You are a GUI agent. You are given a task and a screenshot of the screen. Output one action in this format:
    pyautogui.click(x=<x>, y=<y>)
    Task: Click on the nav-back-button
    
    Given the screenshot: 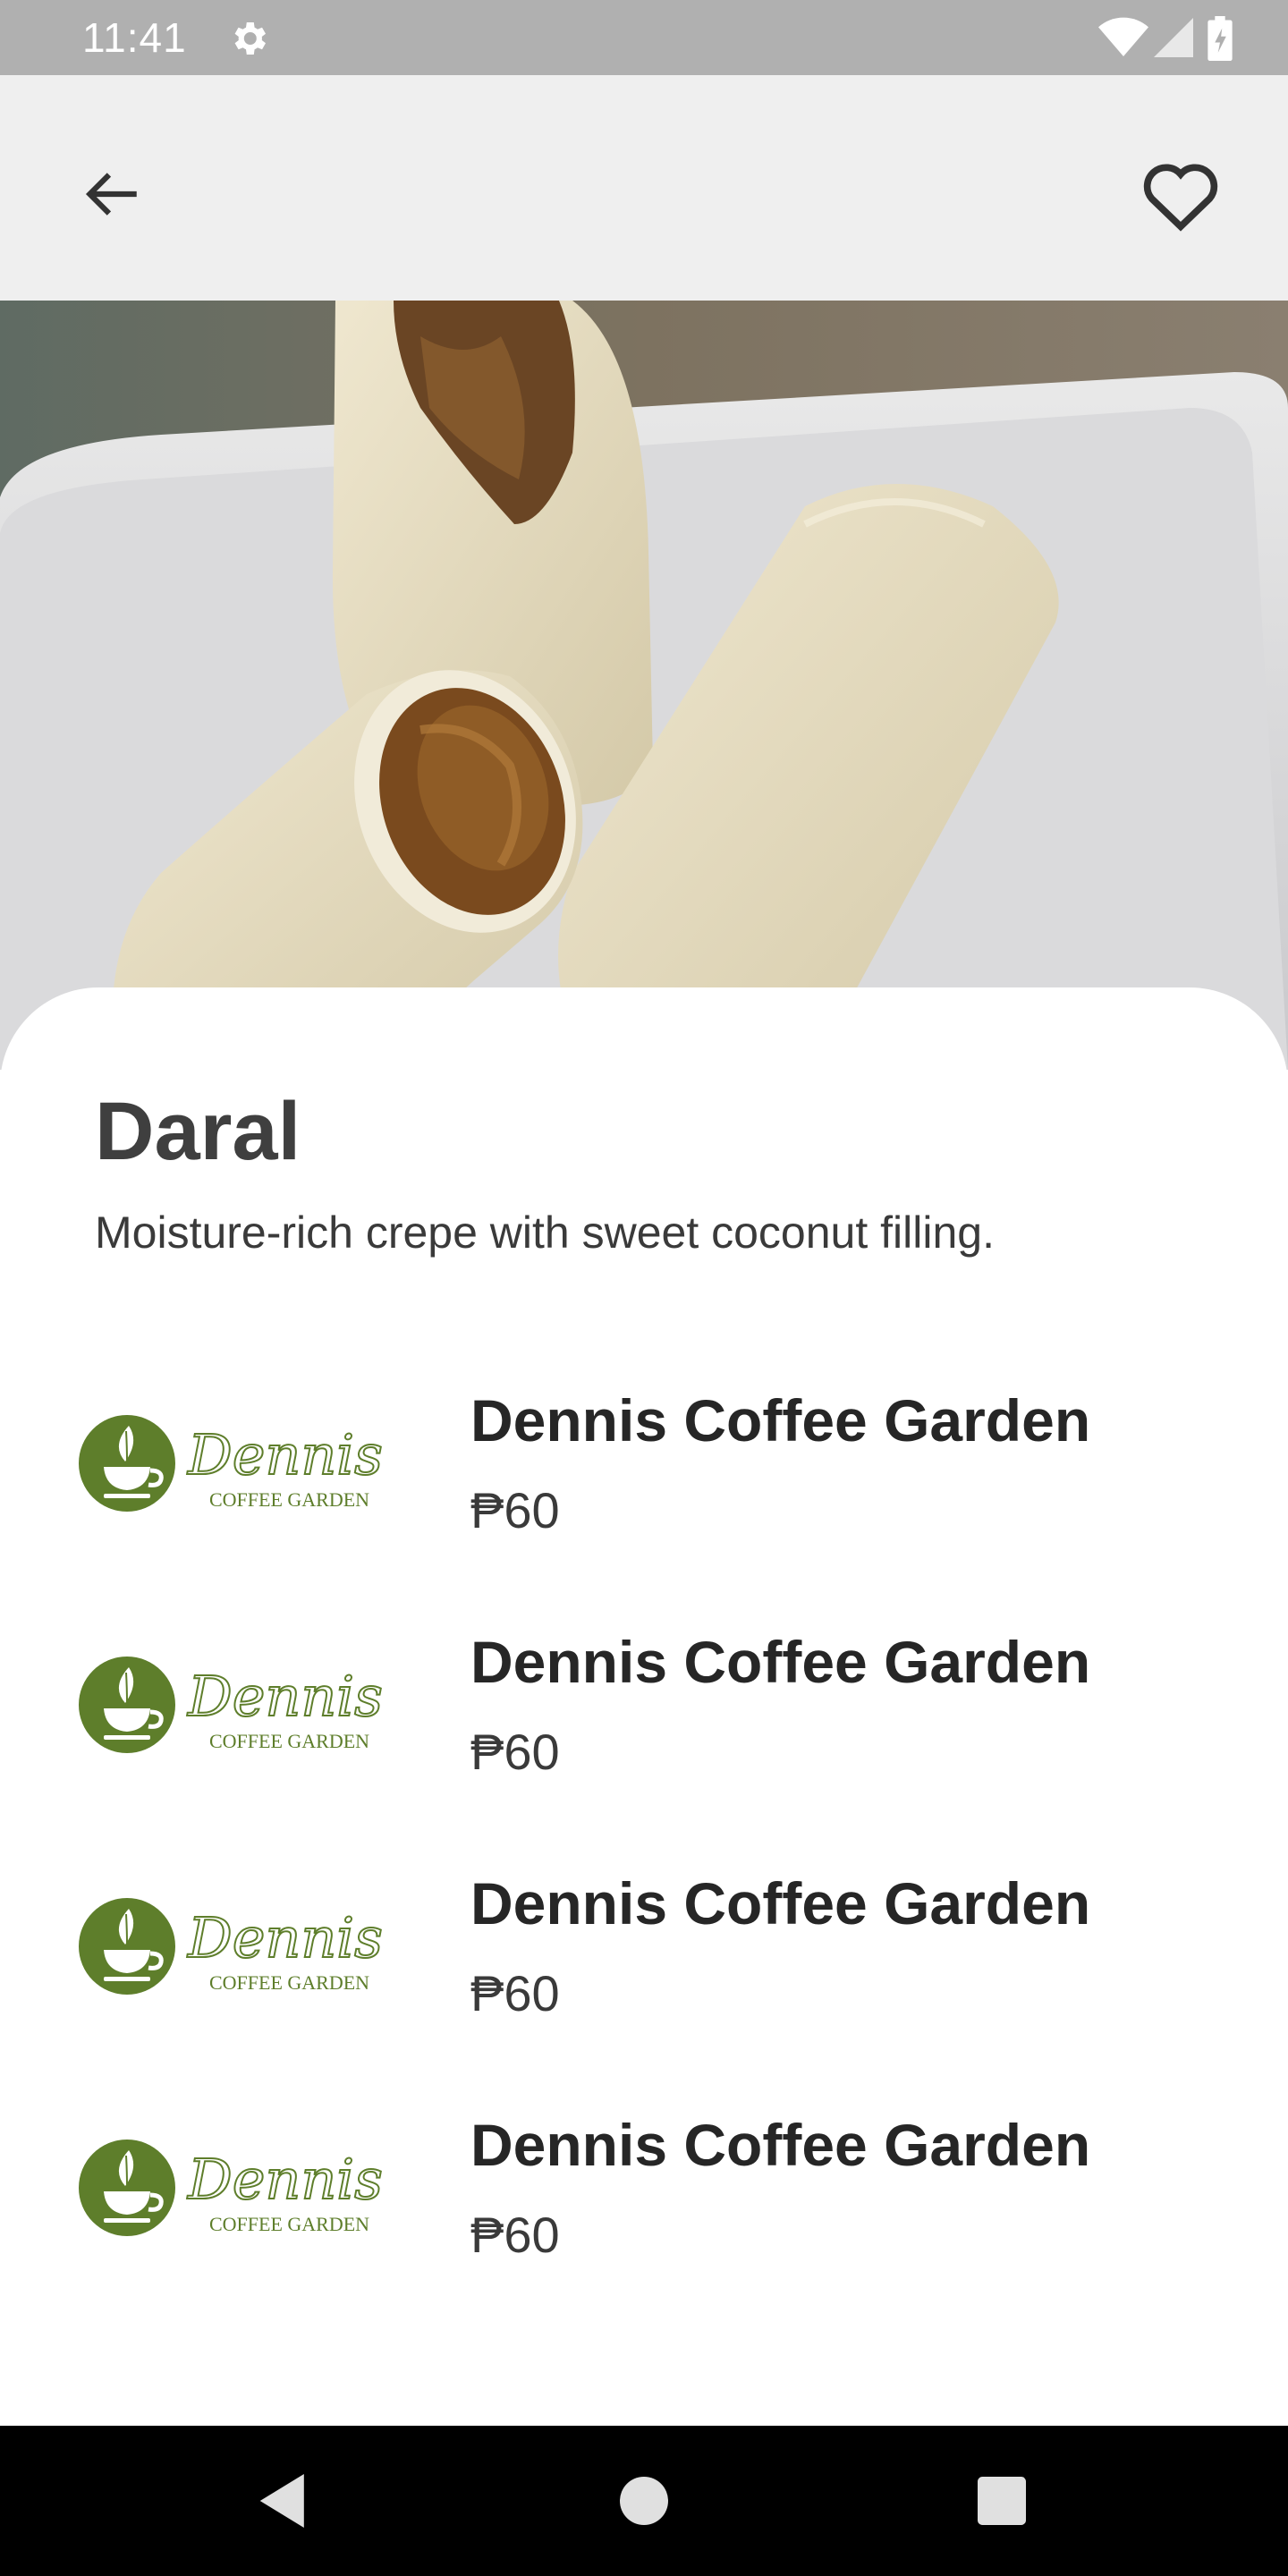 What is the action you would take?
    pyautogui.click(x=284, y=2500)
    